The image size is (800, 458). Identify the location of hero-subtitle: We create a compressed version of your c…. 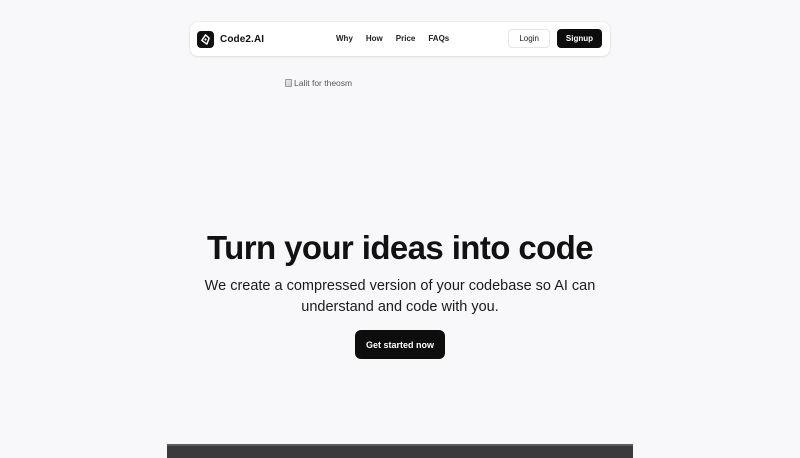
(400, 296).